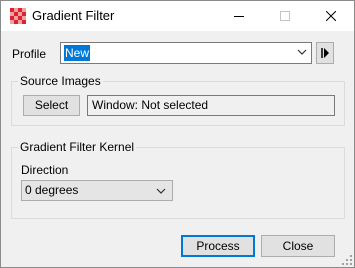 Image resolution: width=355 pixels, height=268 pixels. I want to click on close-window-button, so click(331, 16).